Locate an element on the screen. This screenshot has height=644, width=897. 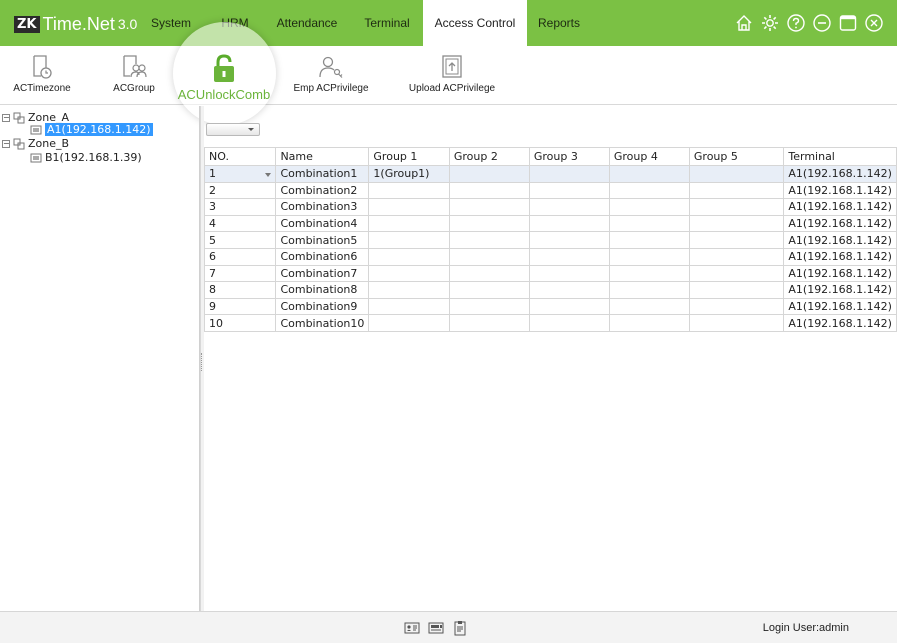
table-row: 4 Combination4 A1(192.168.1.142) is located at coordinates (550, 223).